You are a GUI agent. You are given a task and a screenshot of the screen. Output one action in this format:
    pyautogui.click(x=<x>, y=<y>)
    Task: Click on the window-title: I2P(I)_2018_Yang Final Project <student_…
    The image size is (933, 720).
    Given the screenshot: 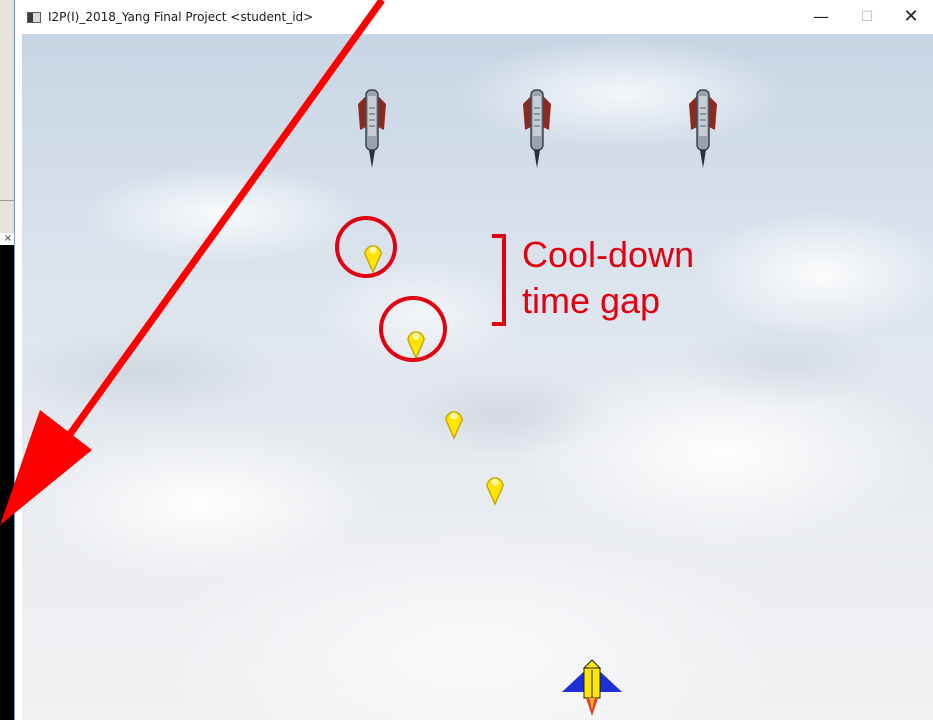 What is the action you would take?
    pyautogui.click(x=181, y=17)
    